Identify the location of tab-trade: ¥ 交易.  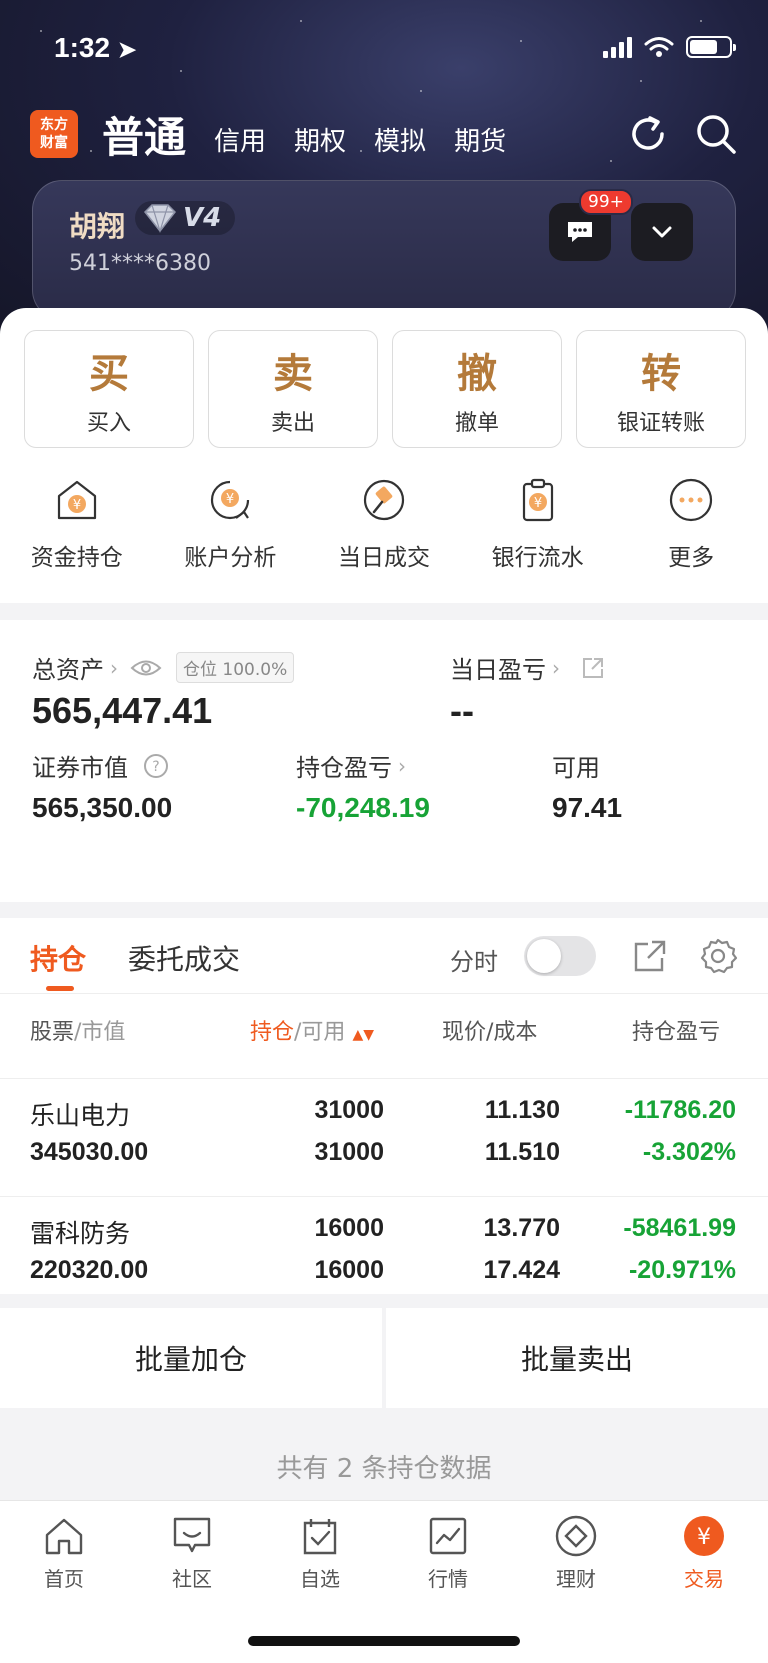
(704, 1552).